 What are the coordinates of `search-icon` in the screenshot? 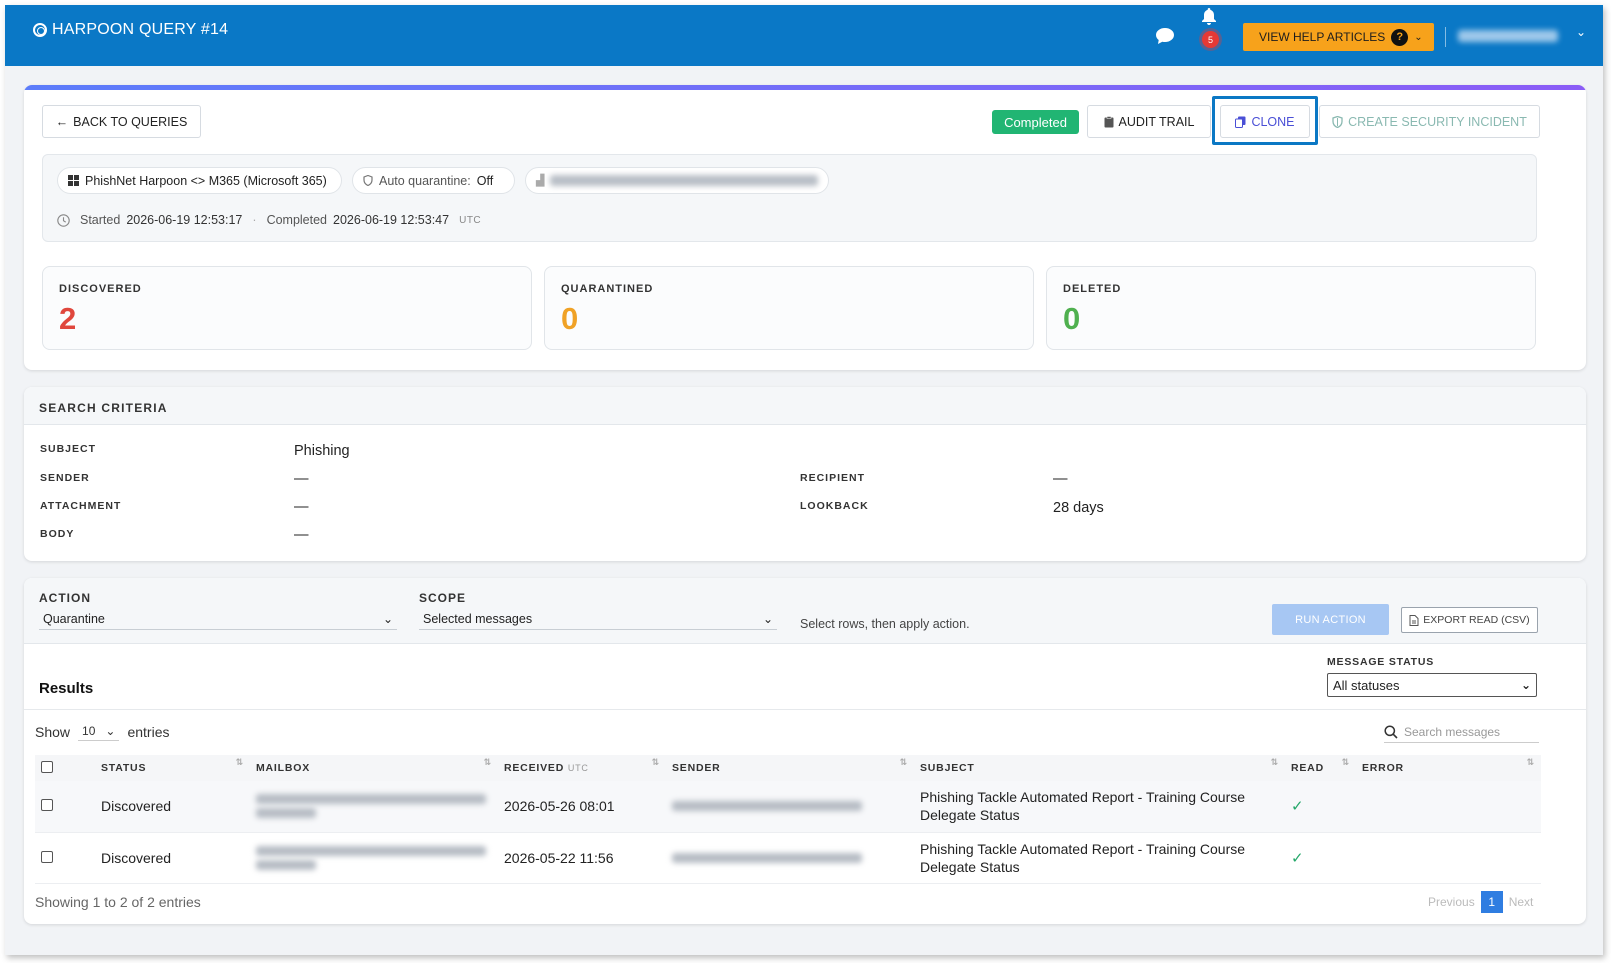 It's located at (1391, 731).